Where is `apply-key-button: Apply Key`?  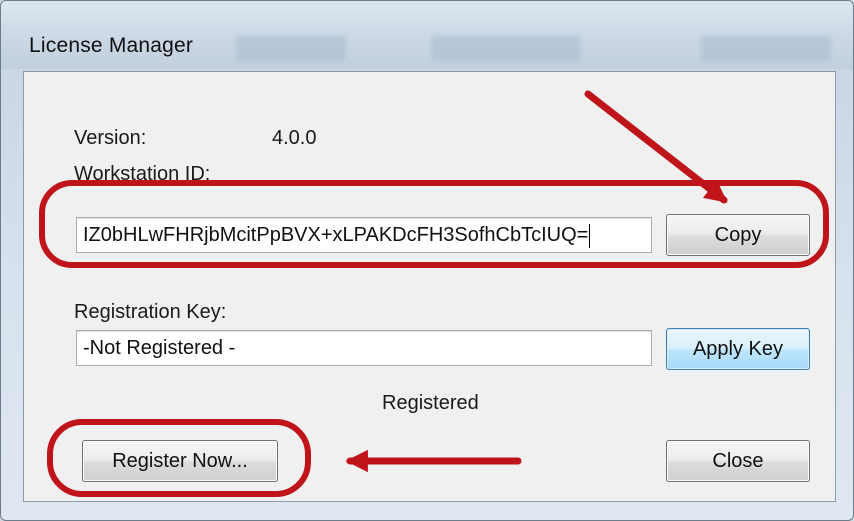 apply-key-button: Apply Key is located at coordinates (738, 349).